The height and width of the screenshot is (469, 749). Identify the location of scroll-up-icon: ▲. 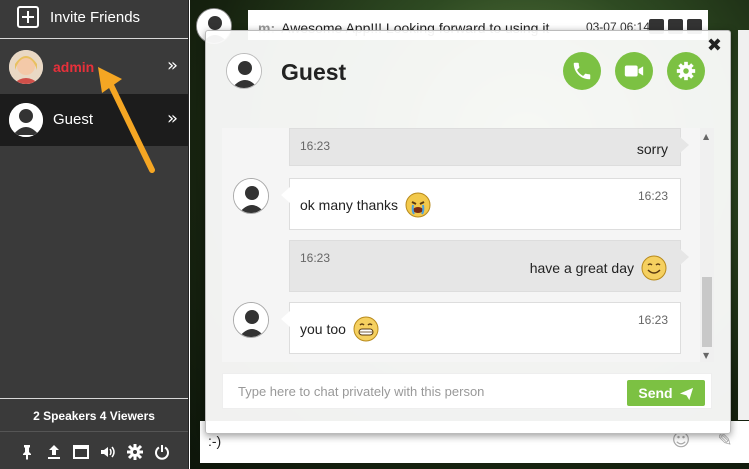
(706, 136).